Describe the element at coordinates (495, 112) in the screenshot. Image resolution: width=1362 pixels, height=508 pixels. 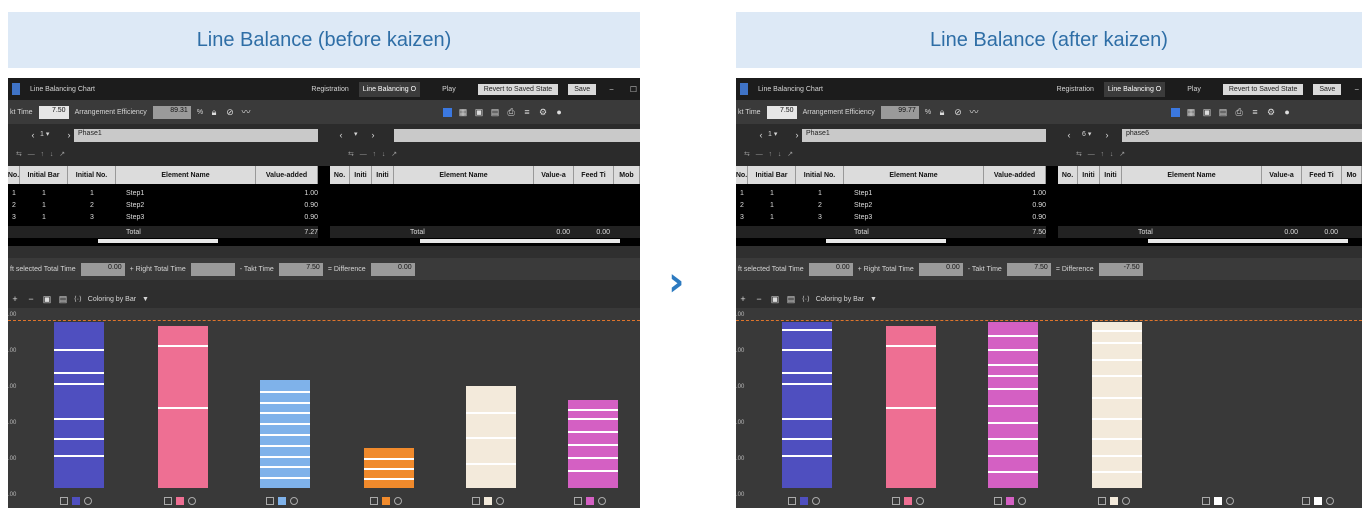
I see `photo-icon: ▤` at that location.